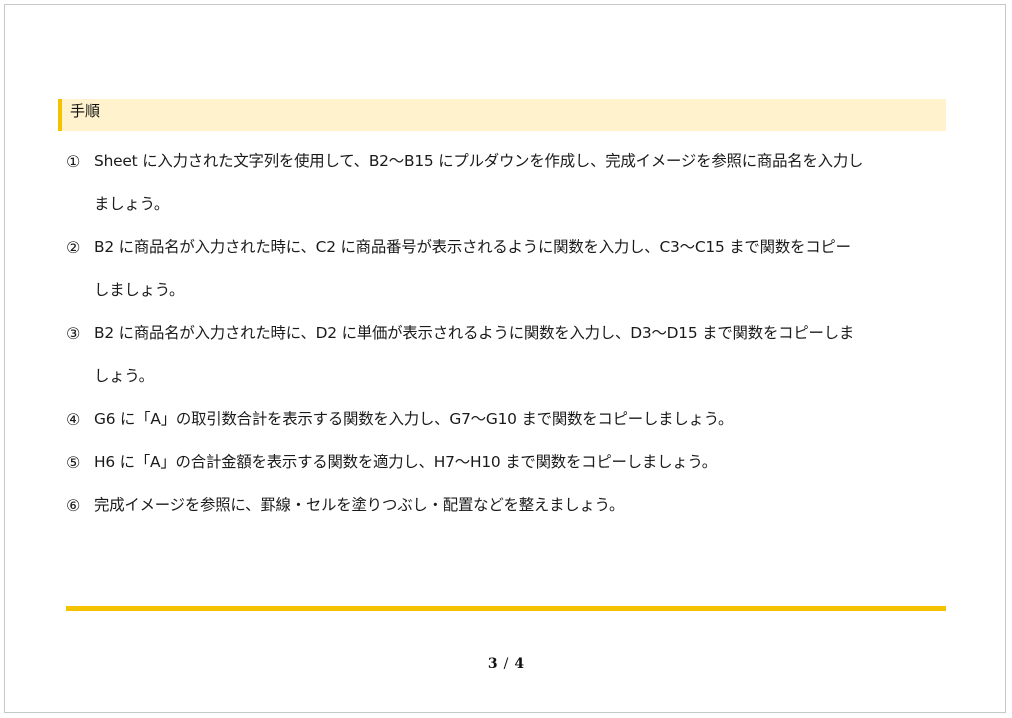 This screenshot has height=718, width=1012. I want to click on total-pages: 4, so click(519, 664).